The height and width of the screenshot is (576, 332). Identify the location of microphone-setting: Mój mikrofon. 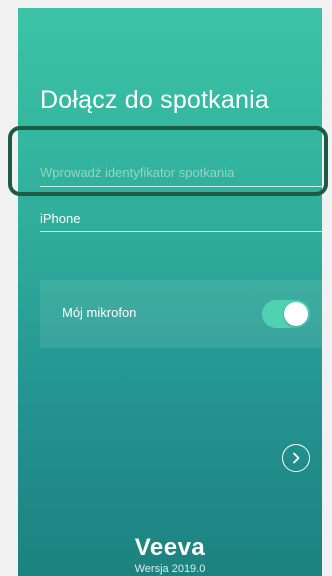
(181, 314).